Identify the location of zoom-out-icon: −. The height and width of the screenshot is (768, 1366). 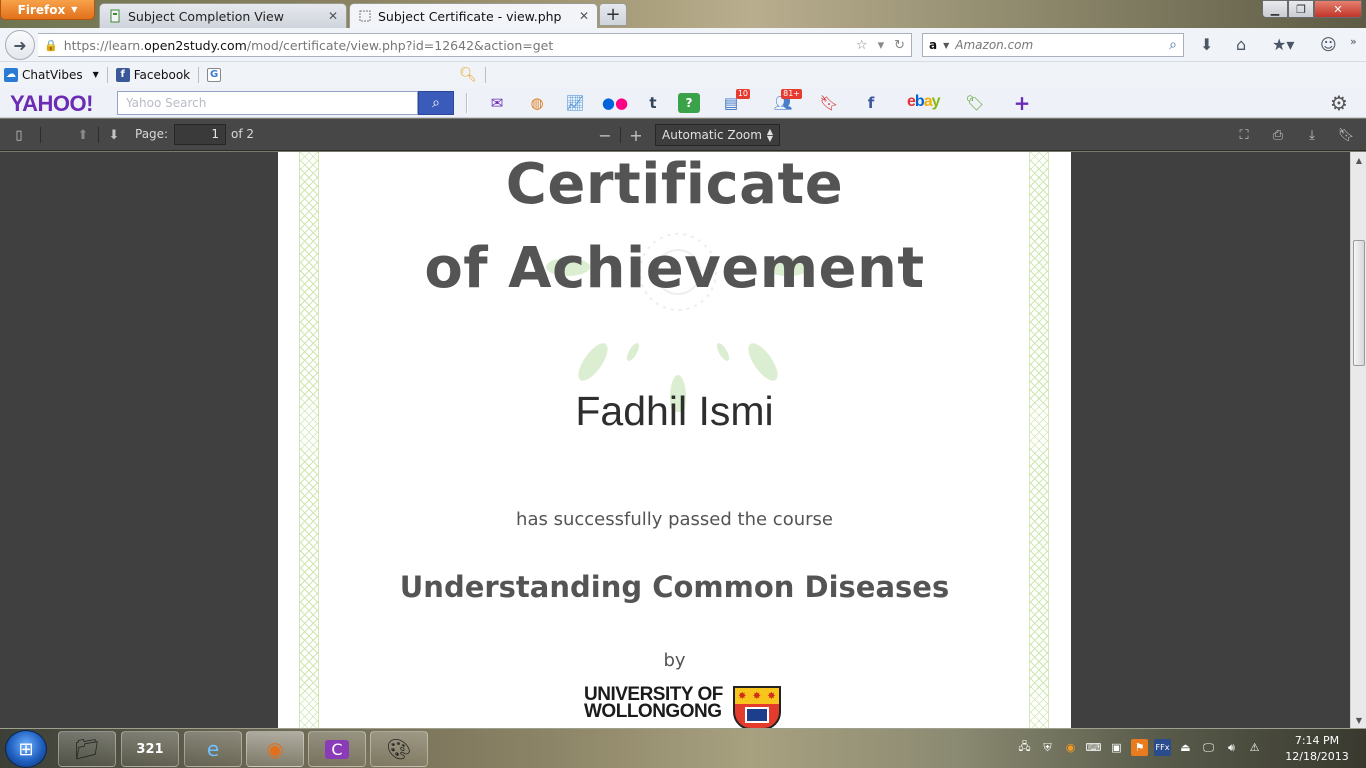
(605, 135).